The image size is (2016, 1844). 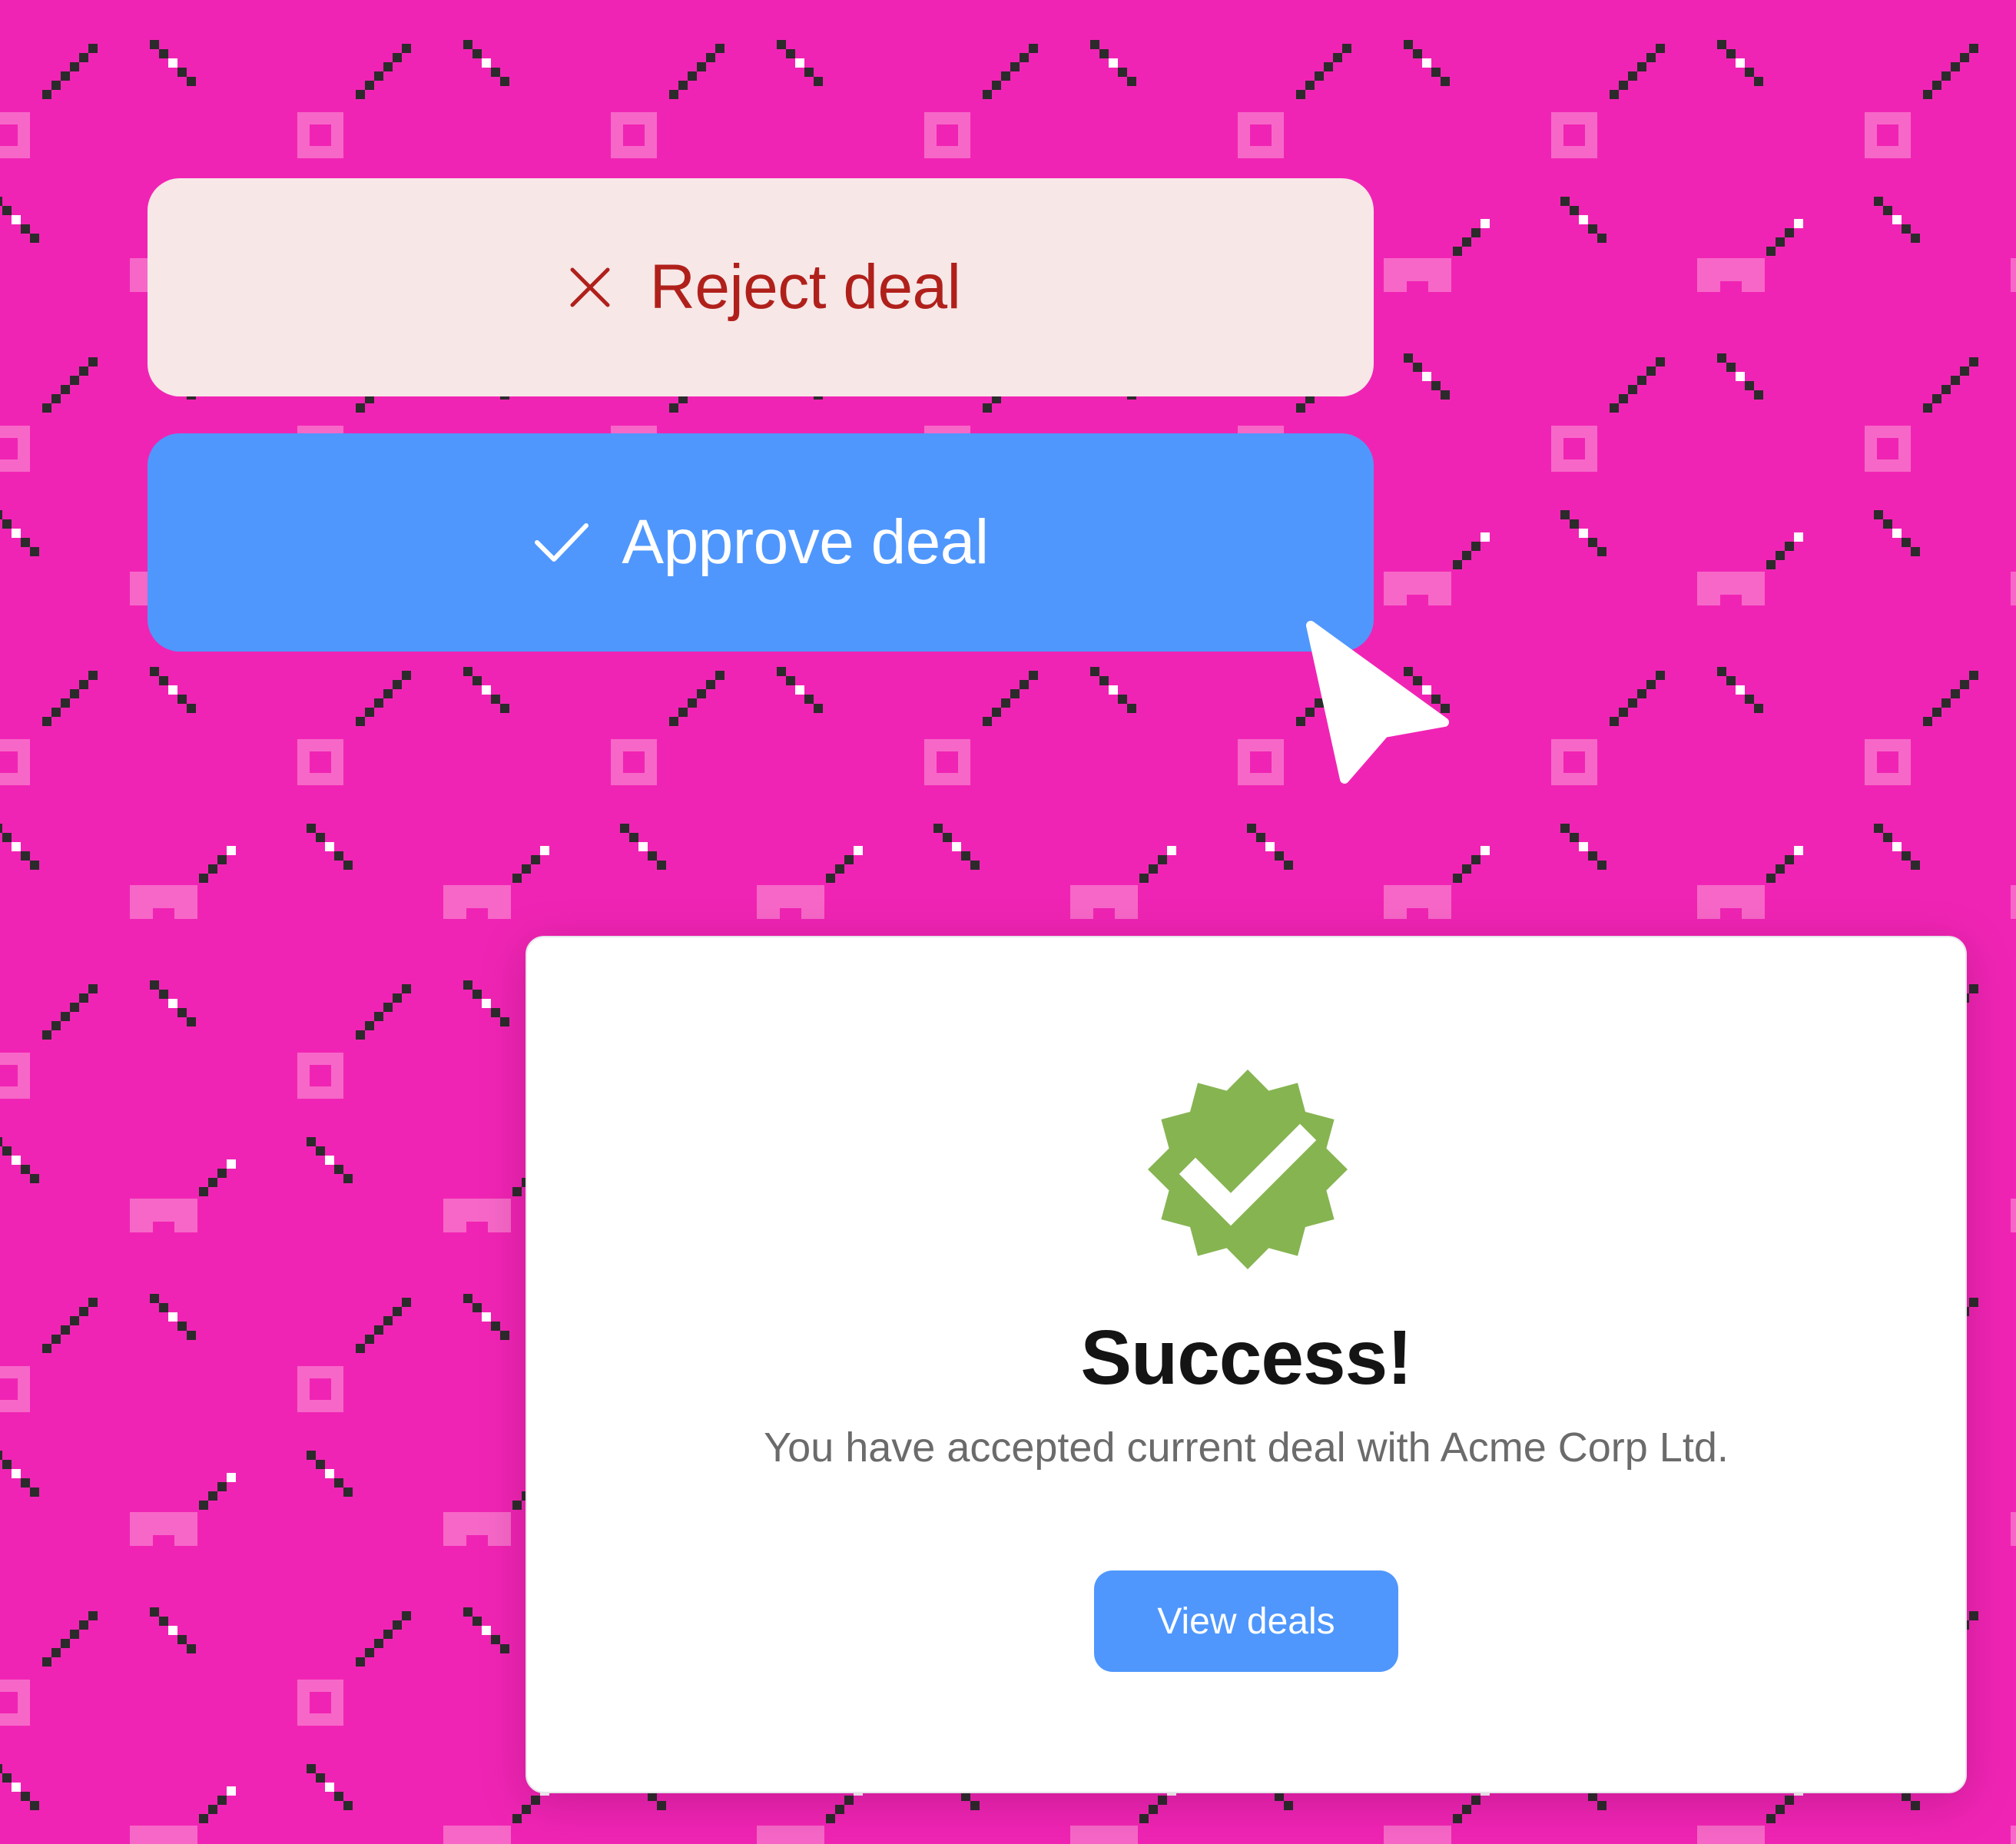 I want to click on approve-deal-label: Approve deal, so click(x=806, y=542).